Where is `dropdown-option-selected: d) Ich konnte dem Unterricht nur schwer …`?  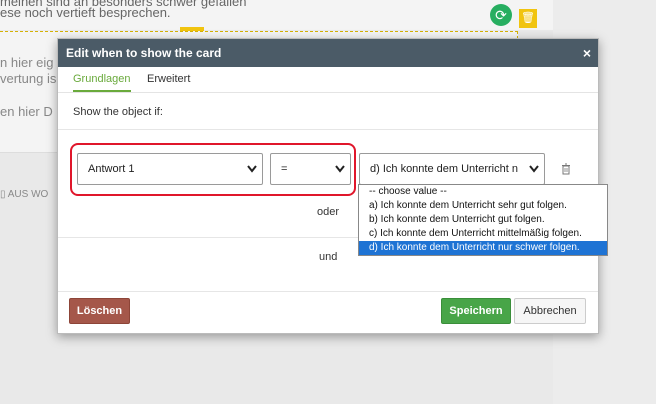 dropdown-option-selected: d) Ich konnte dem Unterricht nur schwer … is located at coordinates (483, 248).